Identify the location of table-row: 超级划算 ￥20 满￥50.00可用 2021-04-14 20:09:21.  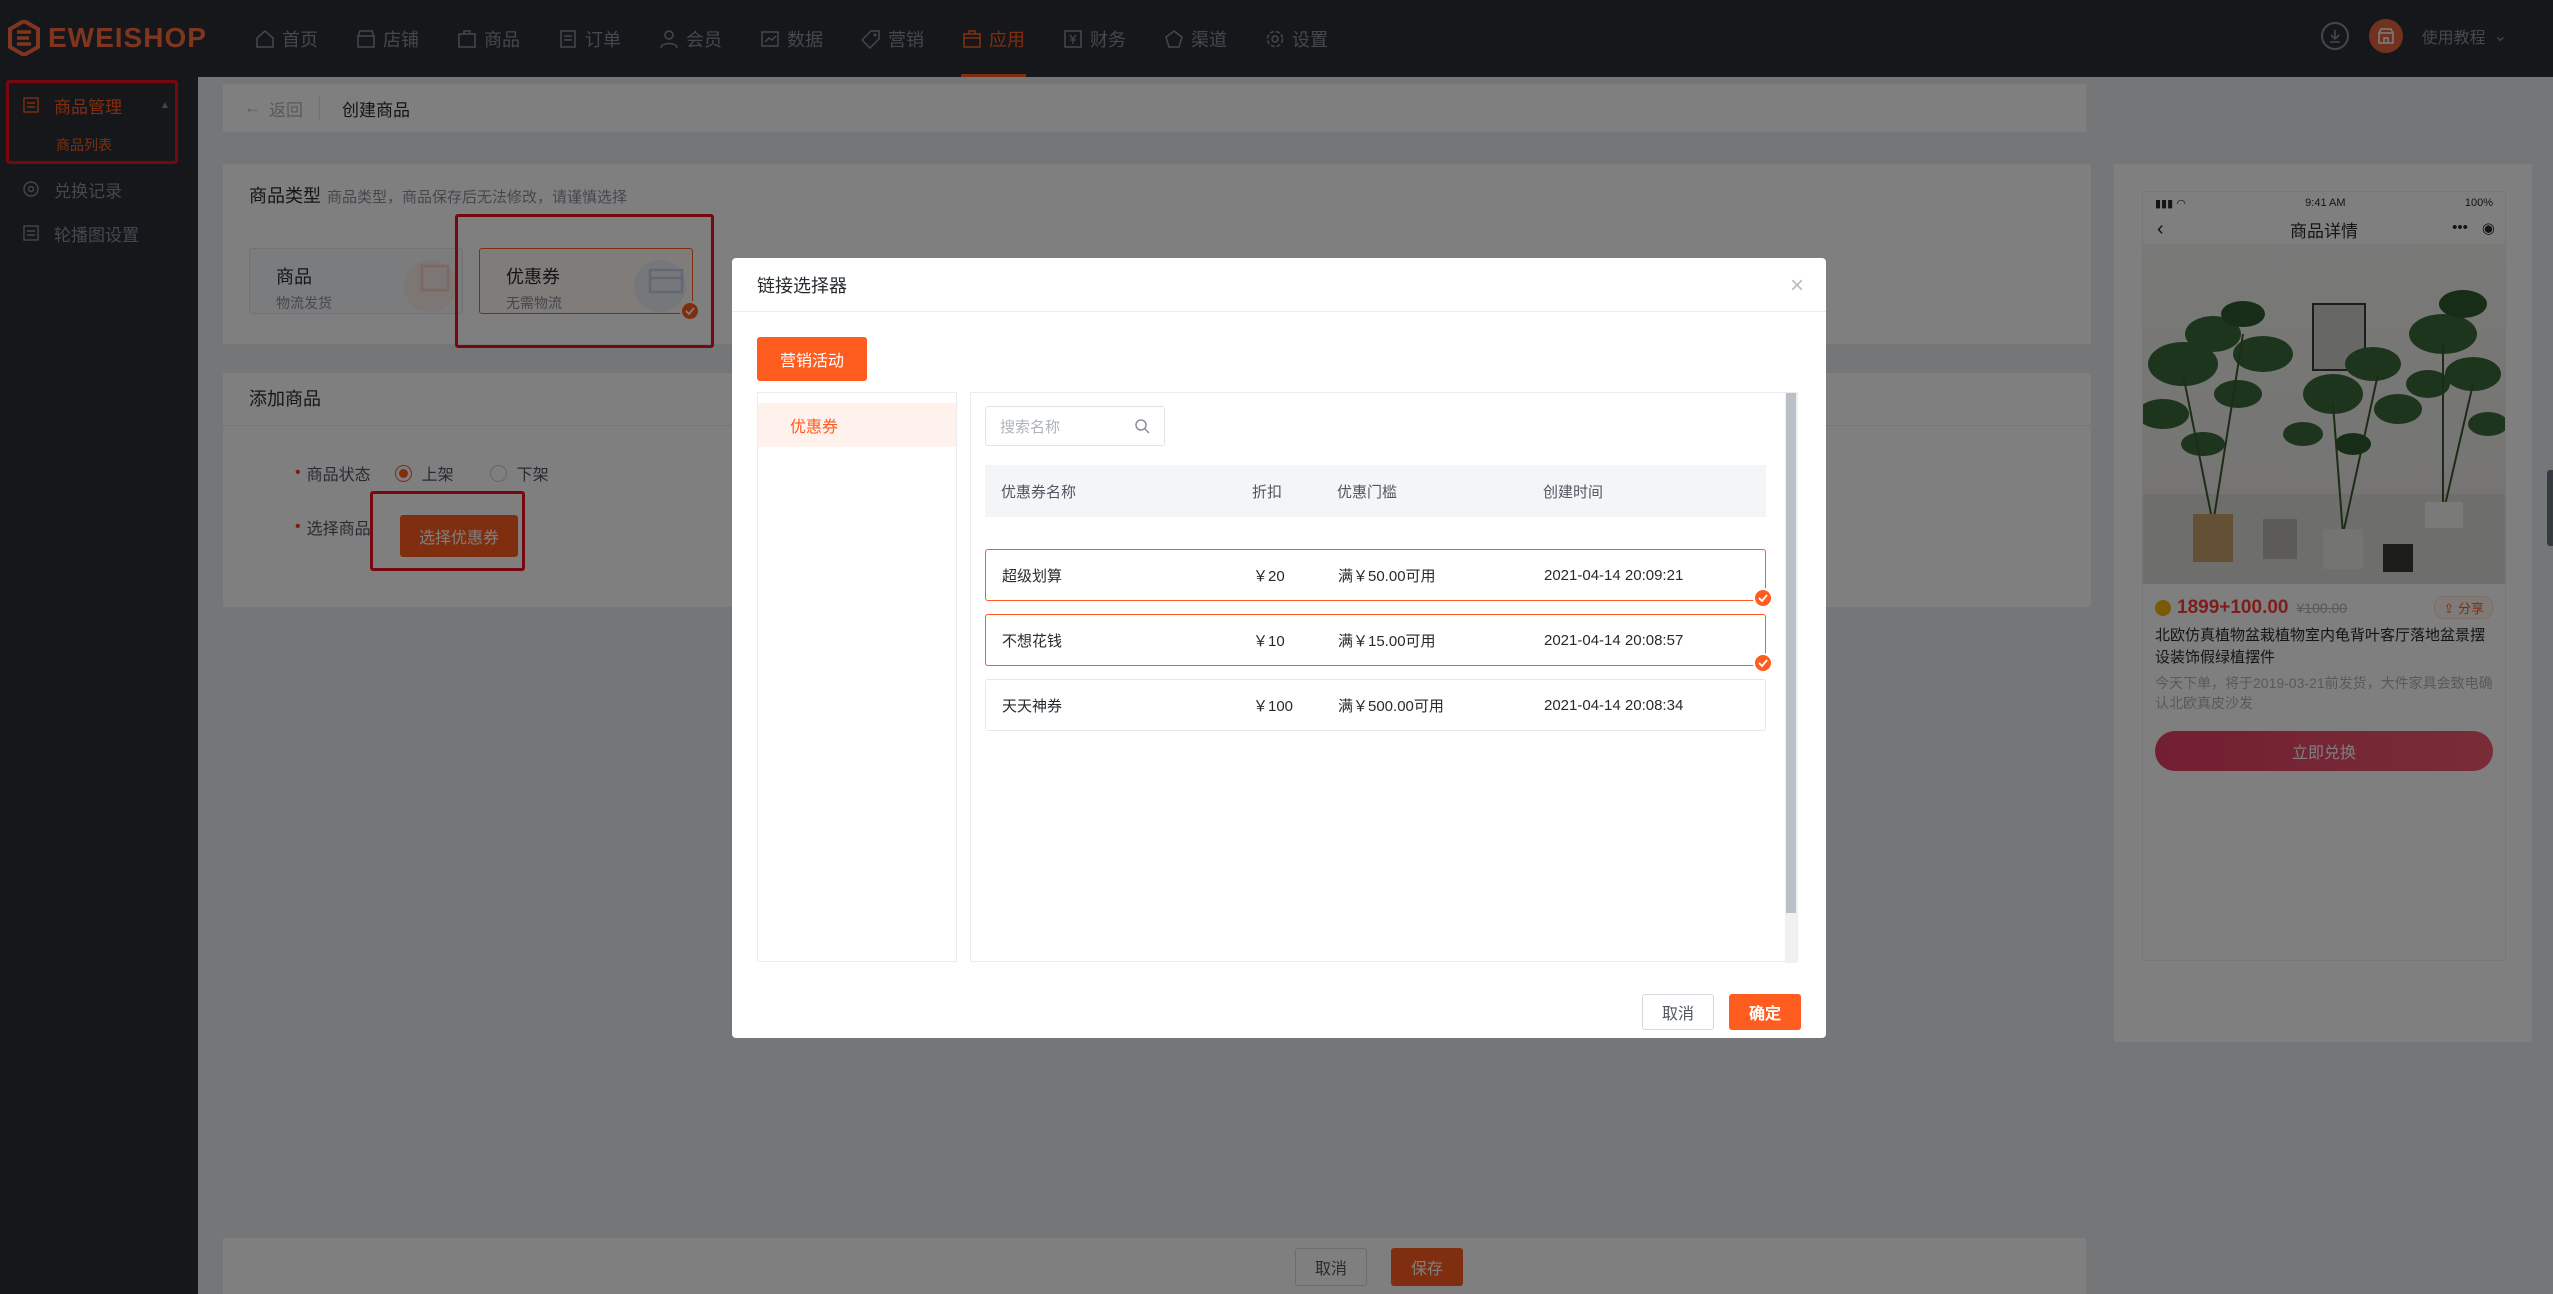
(1379, 578).